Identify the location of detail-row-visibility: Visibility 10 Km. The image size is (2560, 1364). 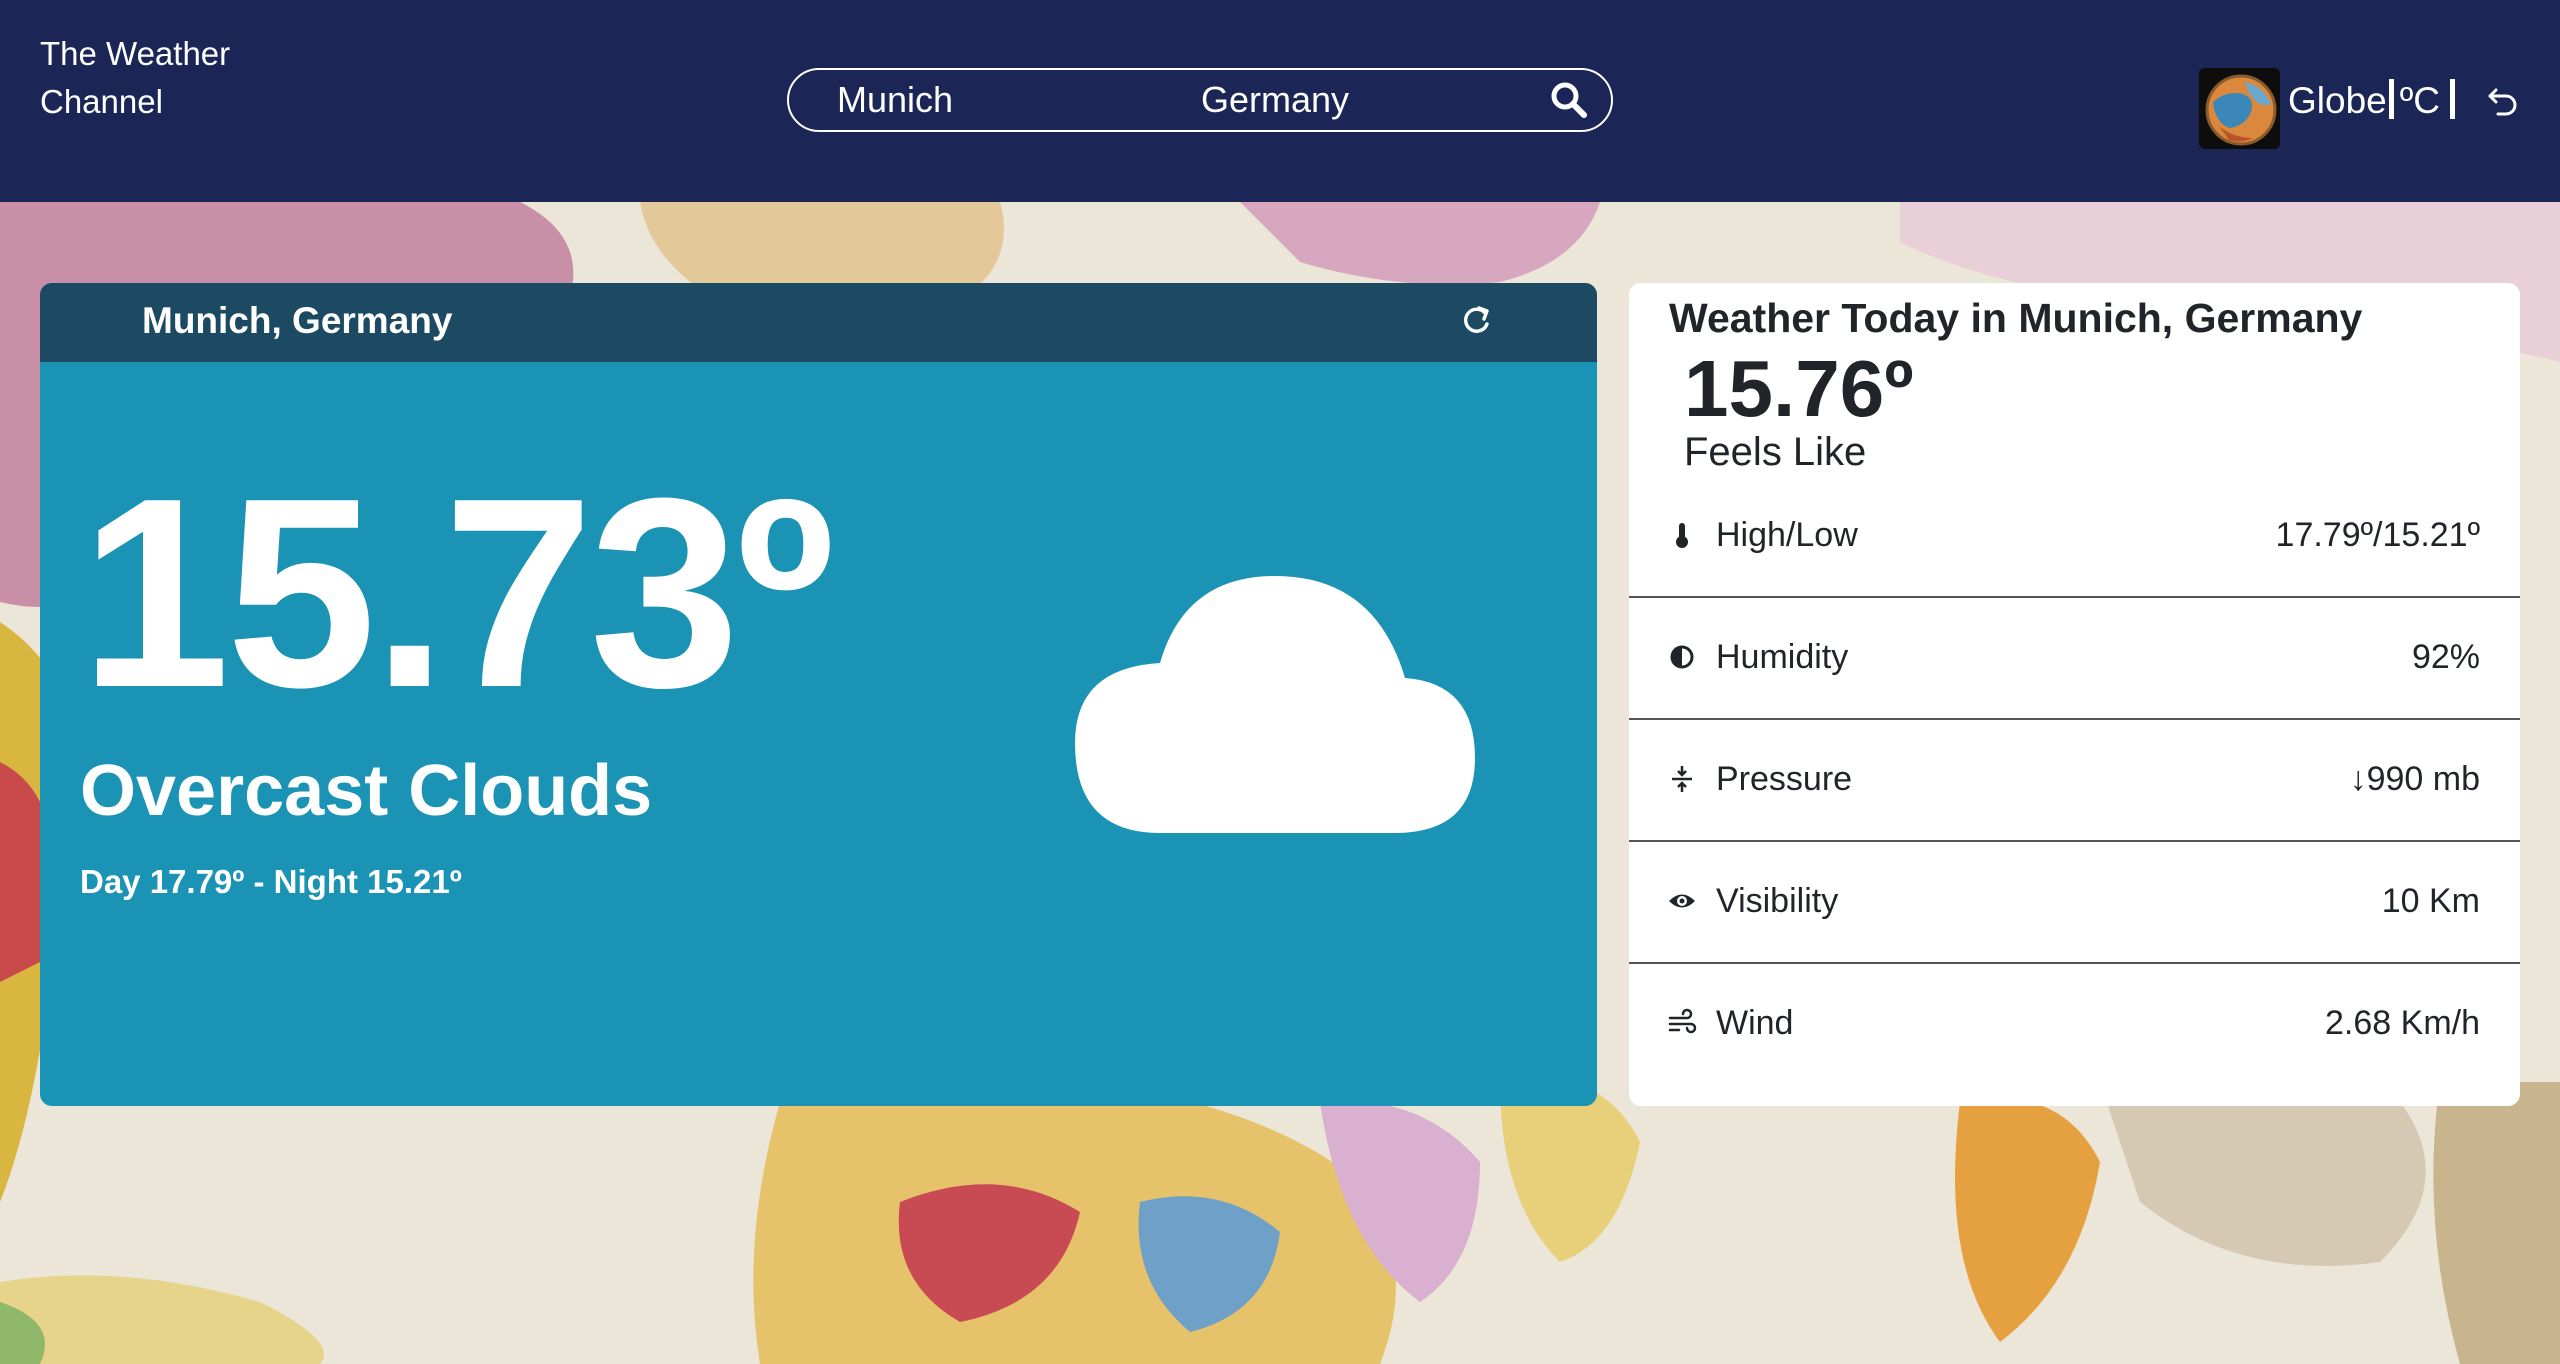
(2074, 903).